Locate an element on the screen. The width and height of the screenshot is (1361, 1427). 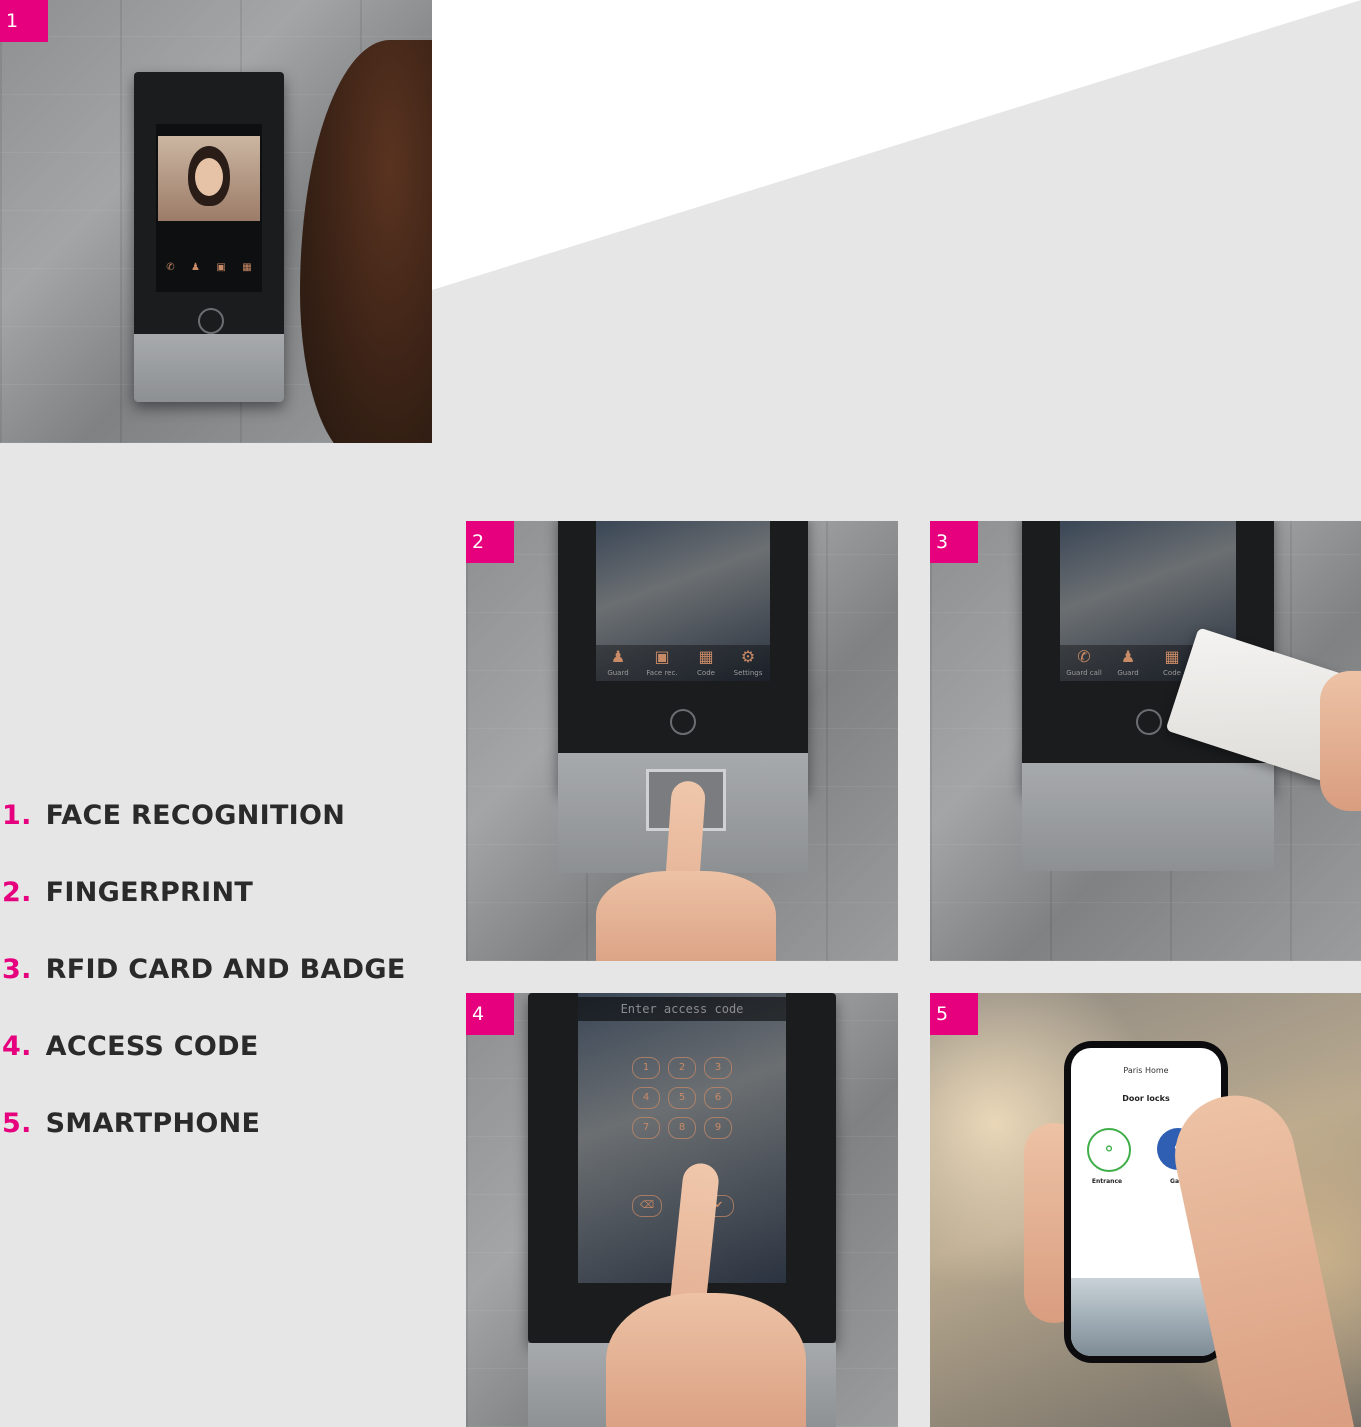
lock-label: Entrance is located at coordinates (1107, 1181).